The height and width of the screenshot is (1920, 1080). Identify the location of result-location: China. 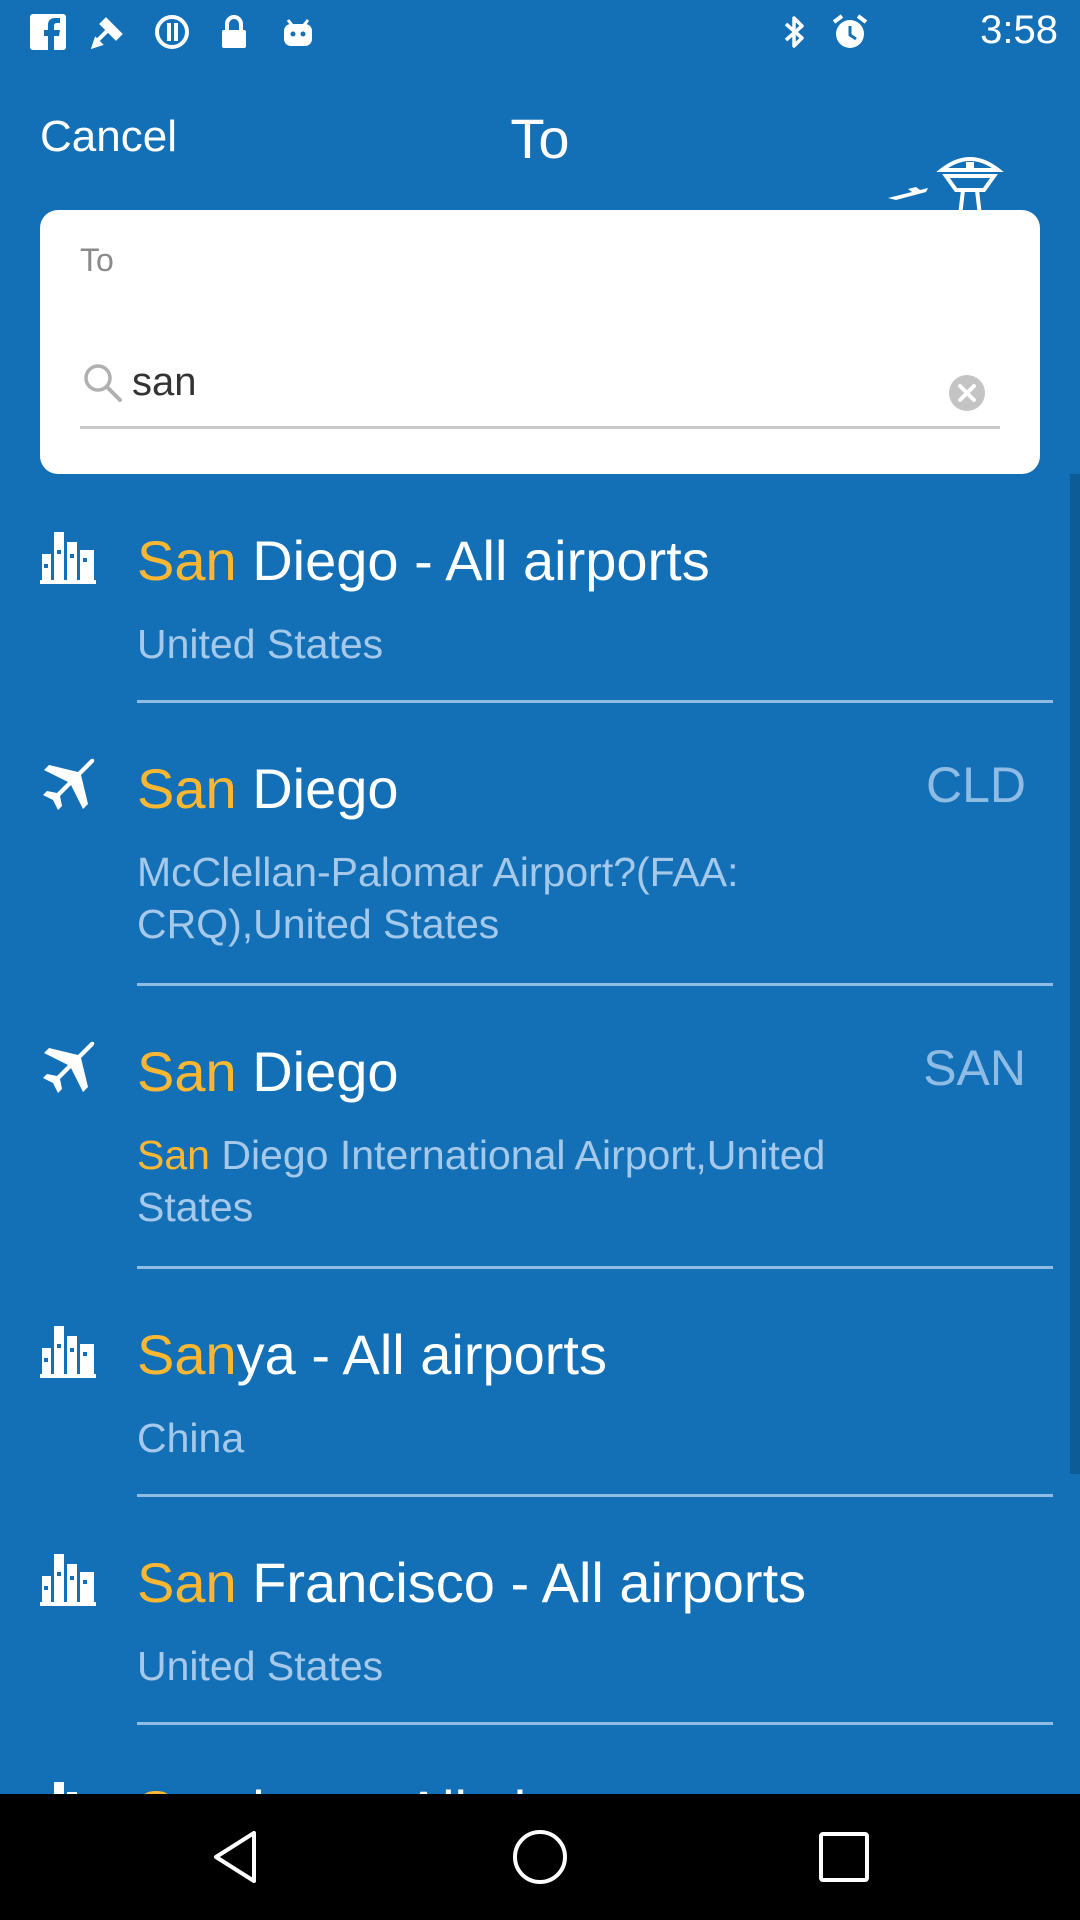
(191, 1438).